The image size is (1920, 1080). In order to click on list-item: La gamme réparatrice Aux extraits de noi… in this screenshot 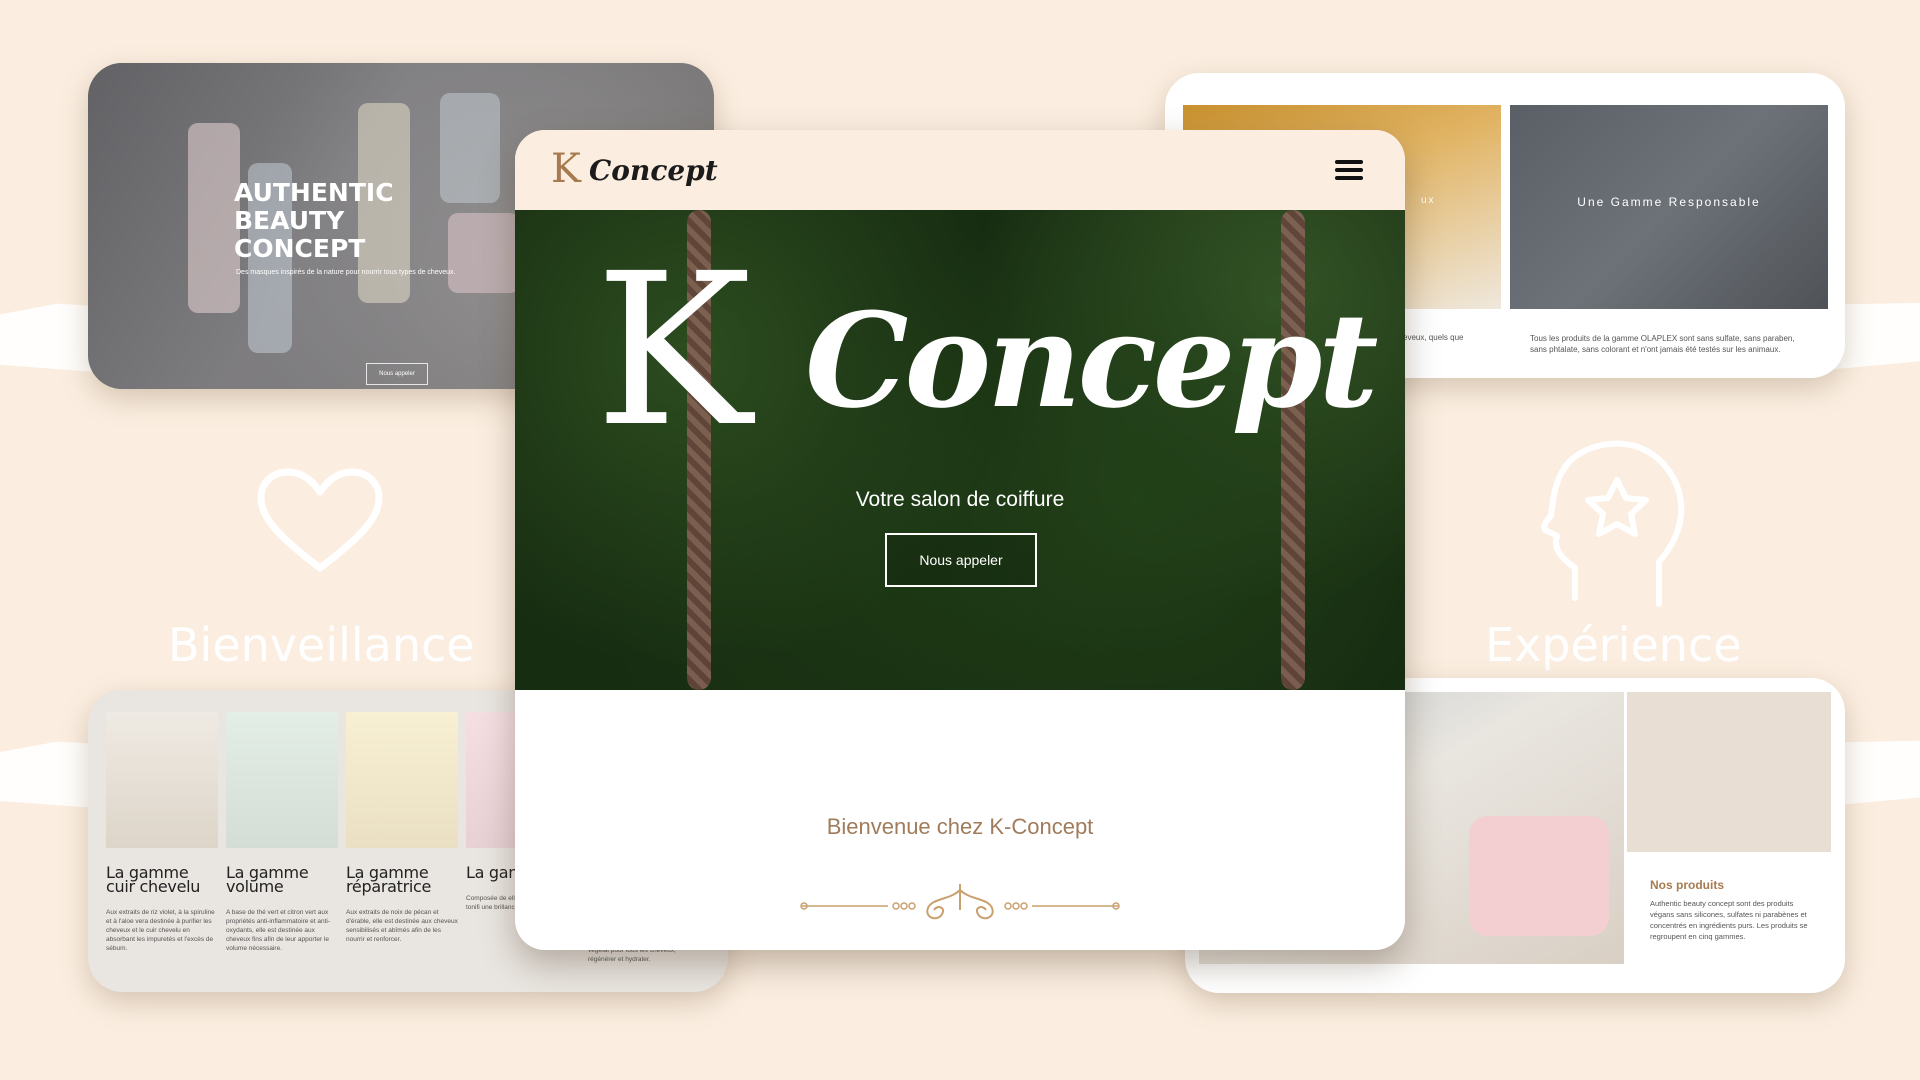, I will do `click(402, 828)`.